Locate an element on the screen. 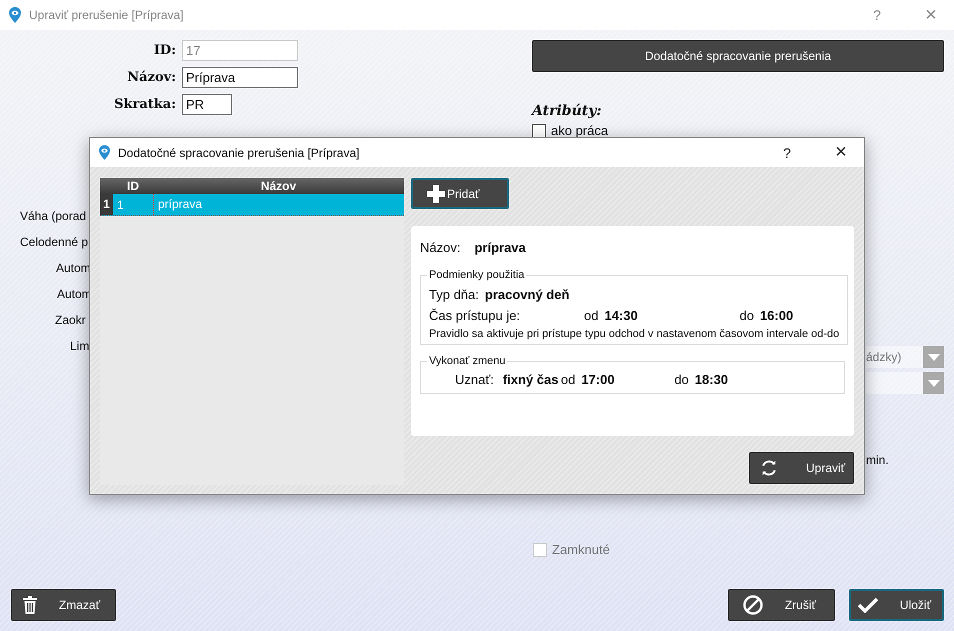  refresh-icon is located at coordinates (769, 468).